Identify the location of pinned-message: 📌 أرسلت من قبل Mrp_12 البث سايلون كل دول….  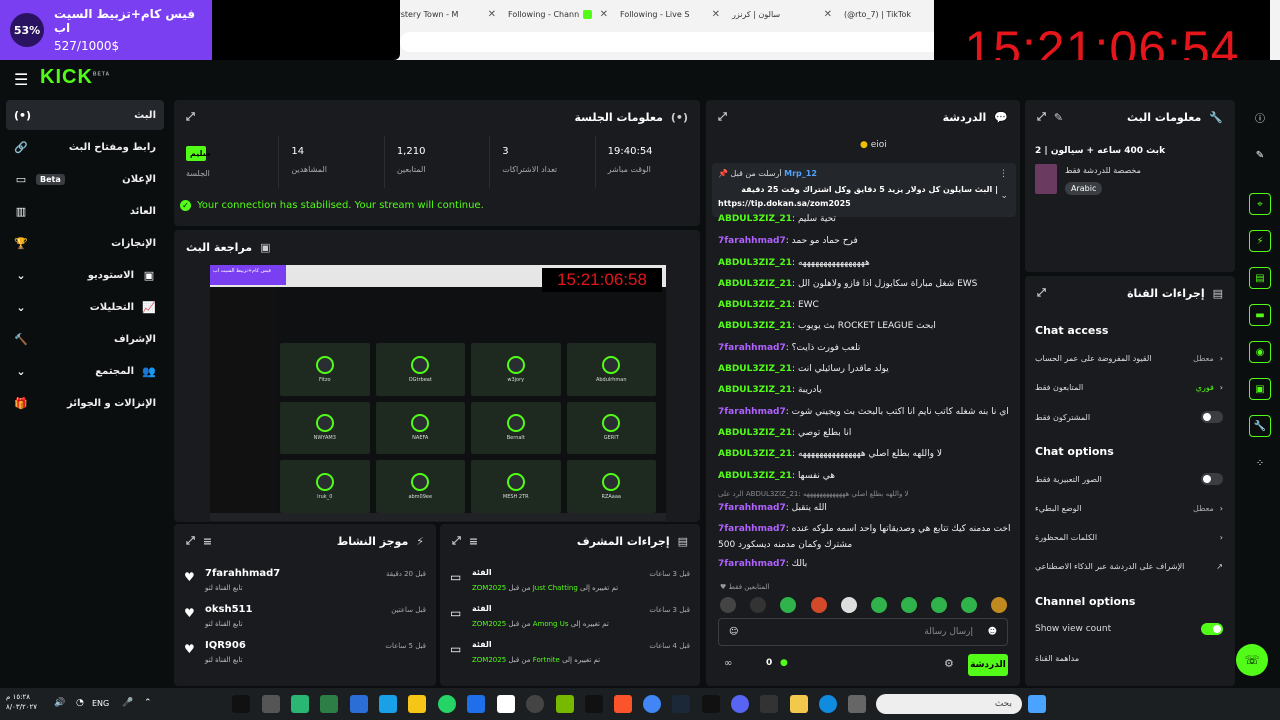
(864, 190).